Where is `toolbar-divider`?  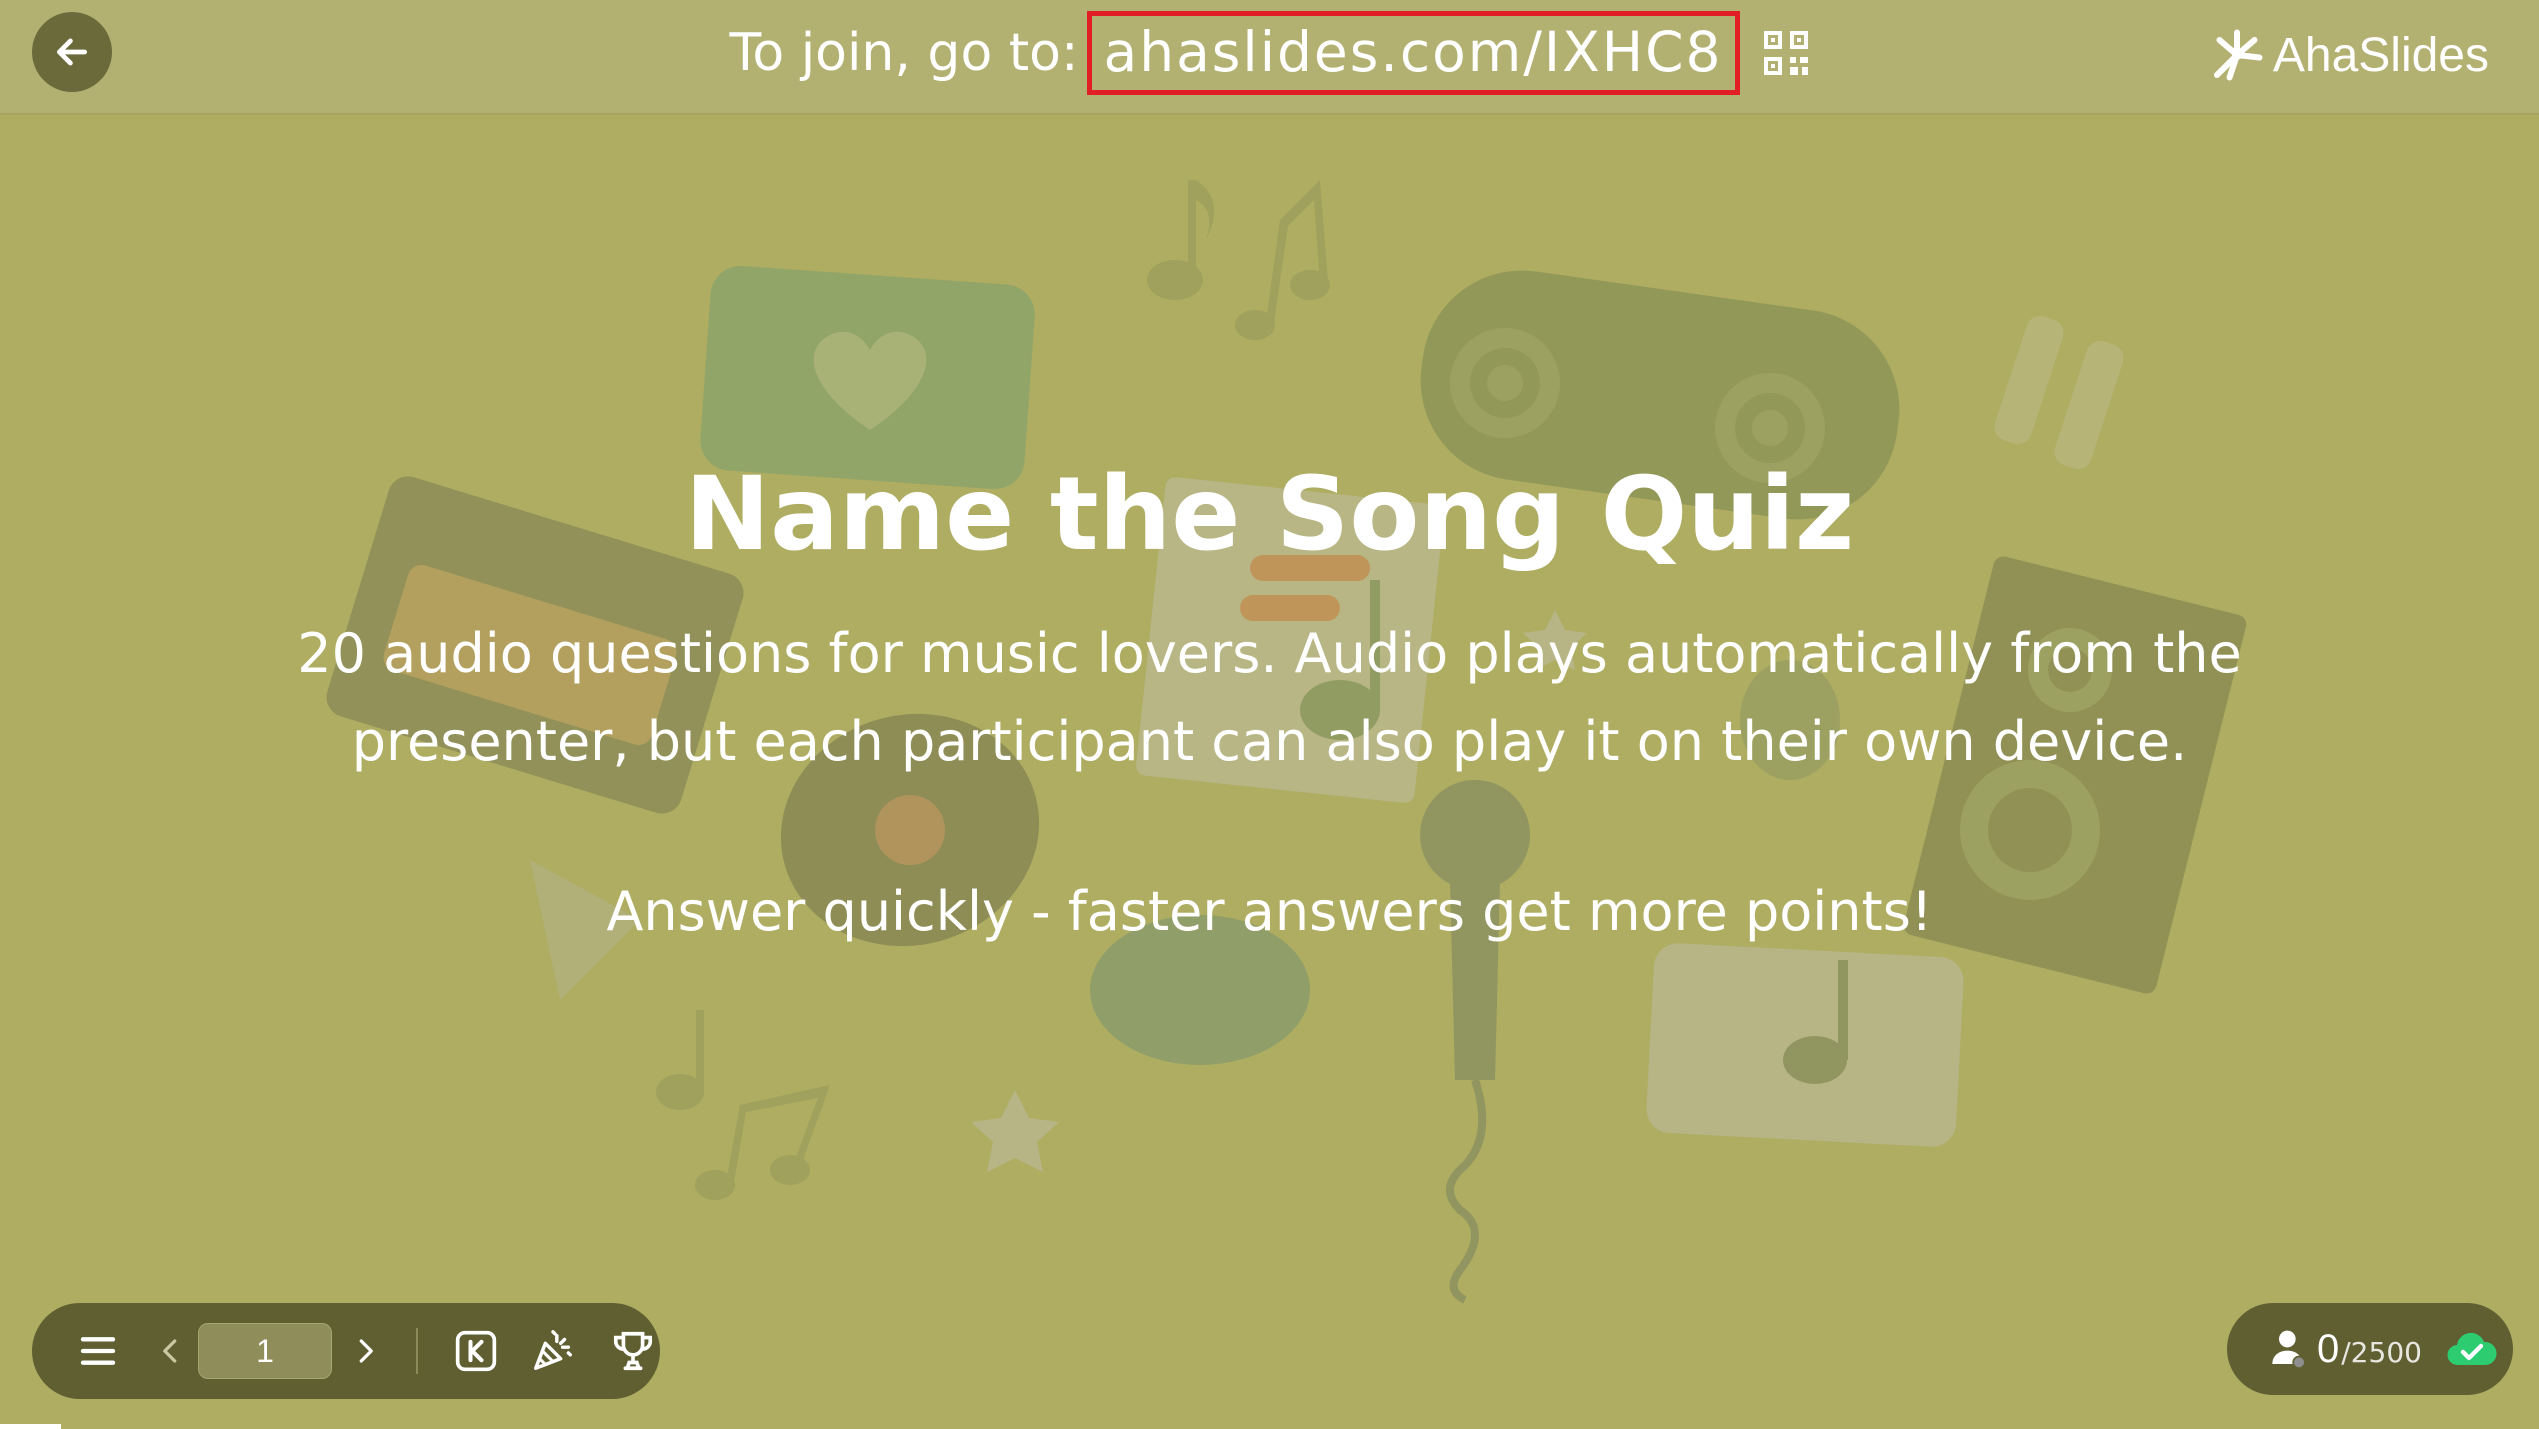 toolbar-divider is located at coordinates (417, 1351).